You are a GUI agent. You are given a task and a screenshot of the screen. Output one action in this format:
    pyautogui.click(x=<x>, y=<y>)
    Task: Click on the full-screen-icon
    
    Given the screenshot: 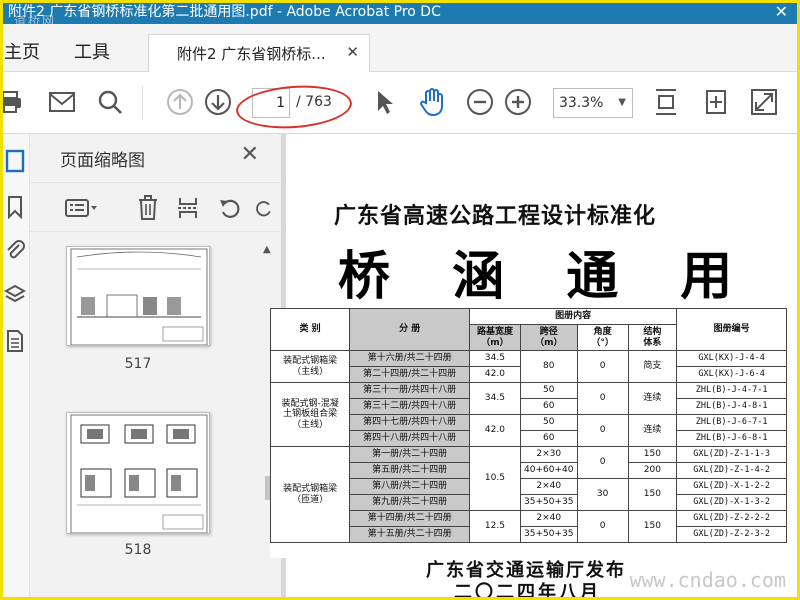 What is the action you would take?
    pyautogui.click(x=764, y=102)
    